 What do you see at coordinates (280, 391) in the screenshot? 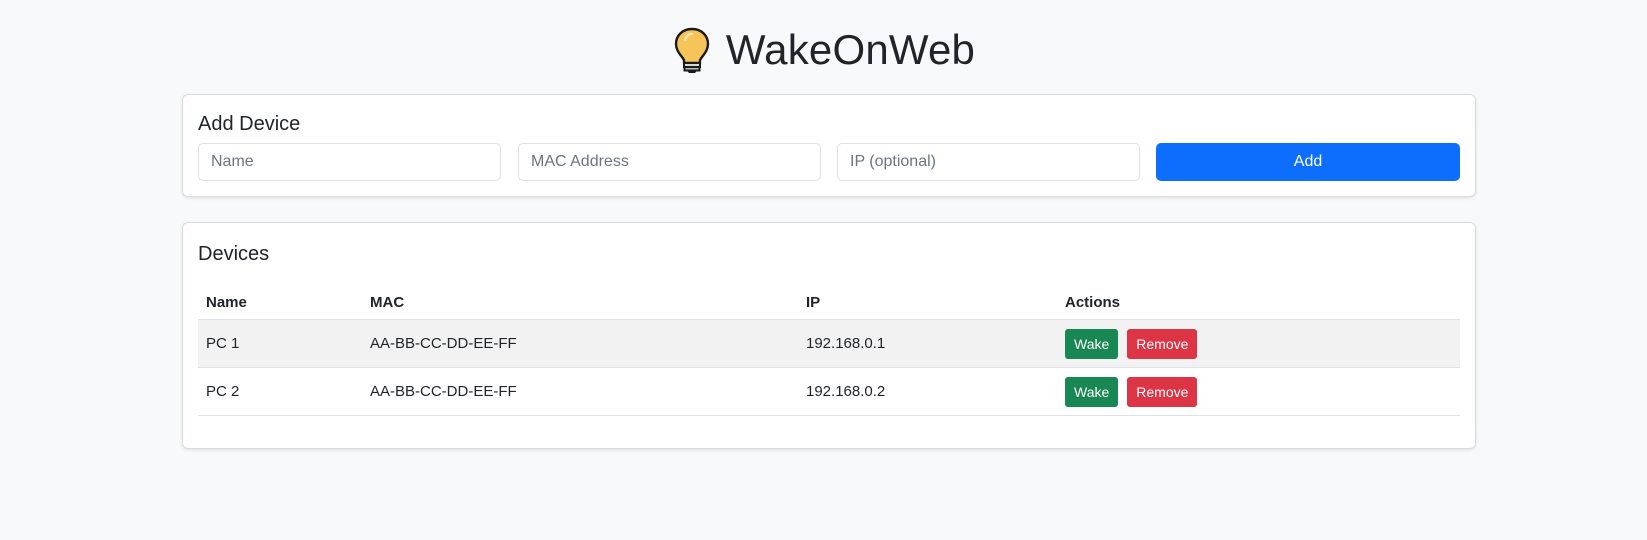
I see `device-name: PC 2` at bounding box center [280, 391].